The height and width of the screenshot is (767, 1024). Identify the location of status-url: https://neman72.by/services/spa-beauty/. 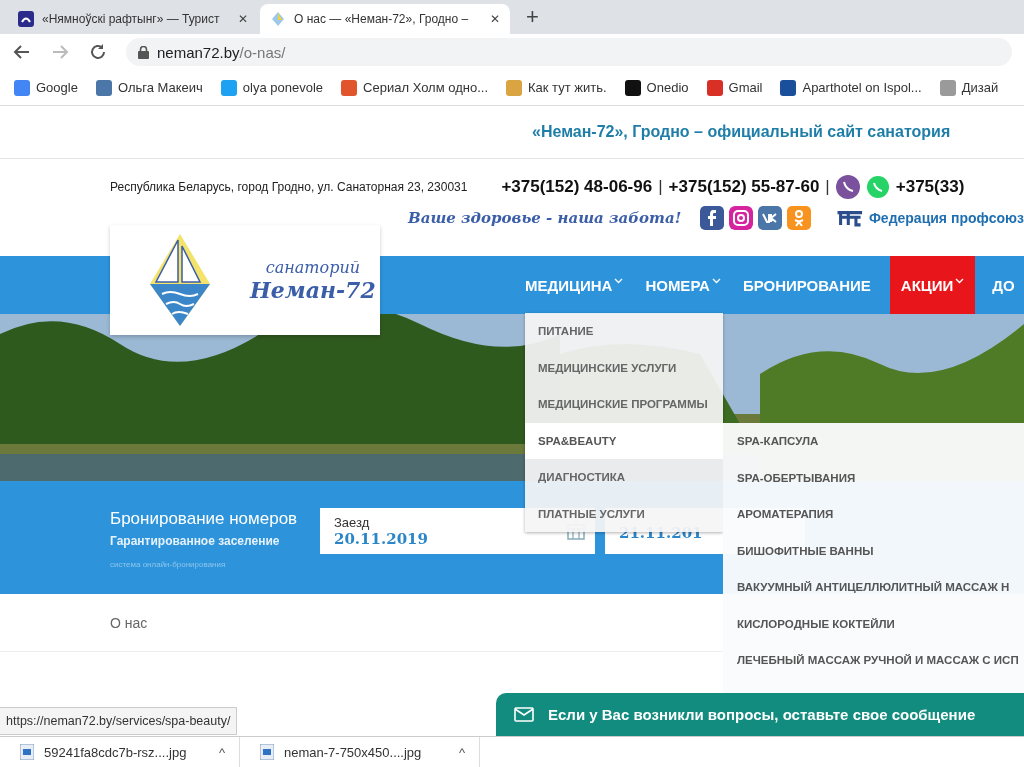
(119, 721).